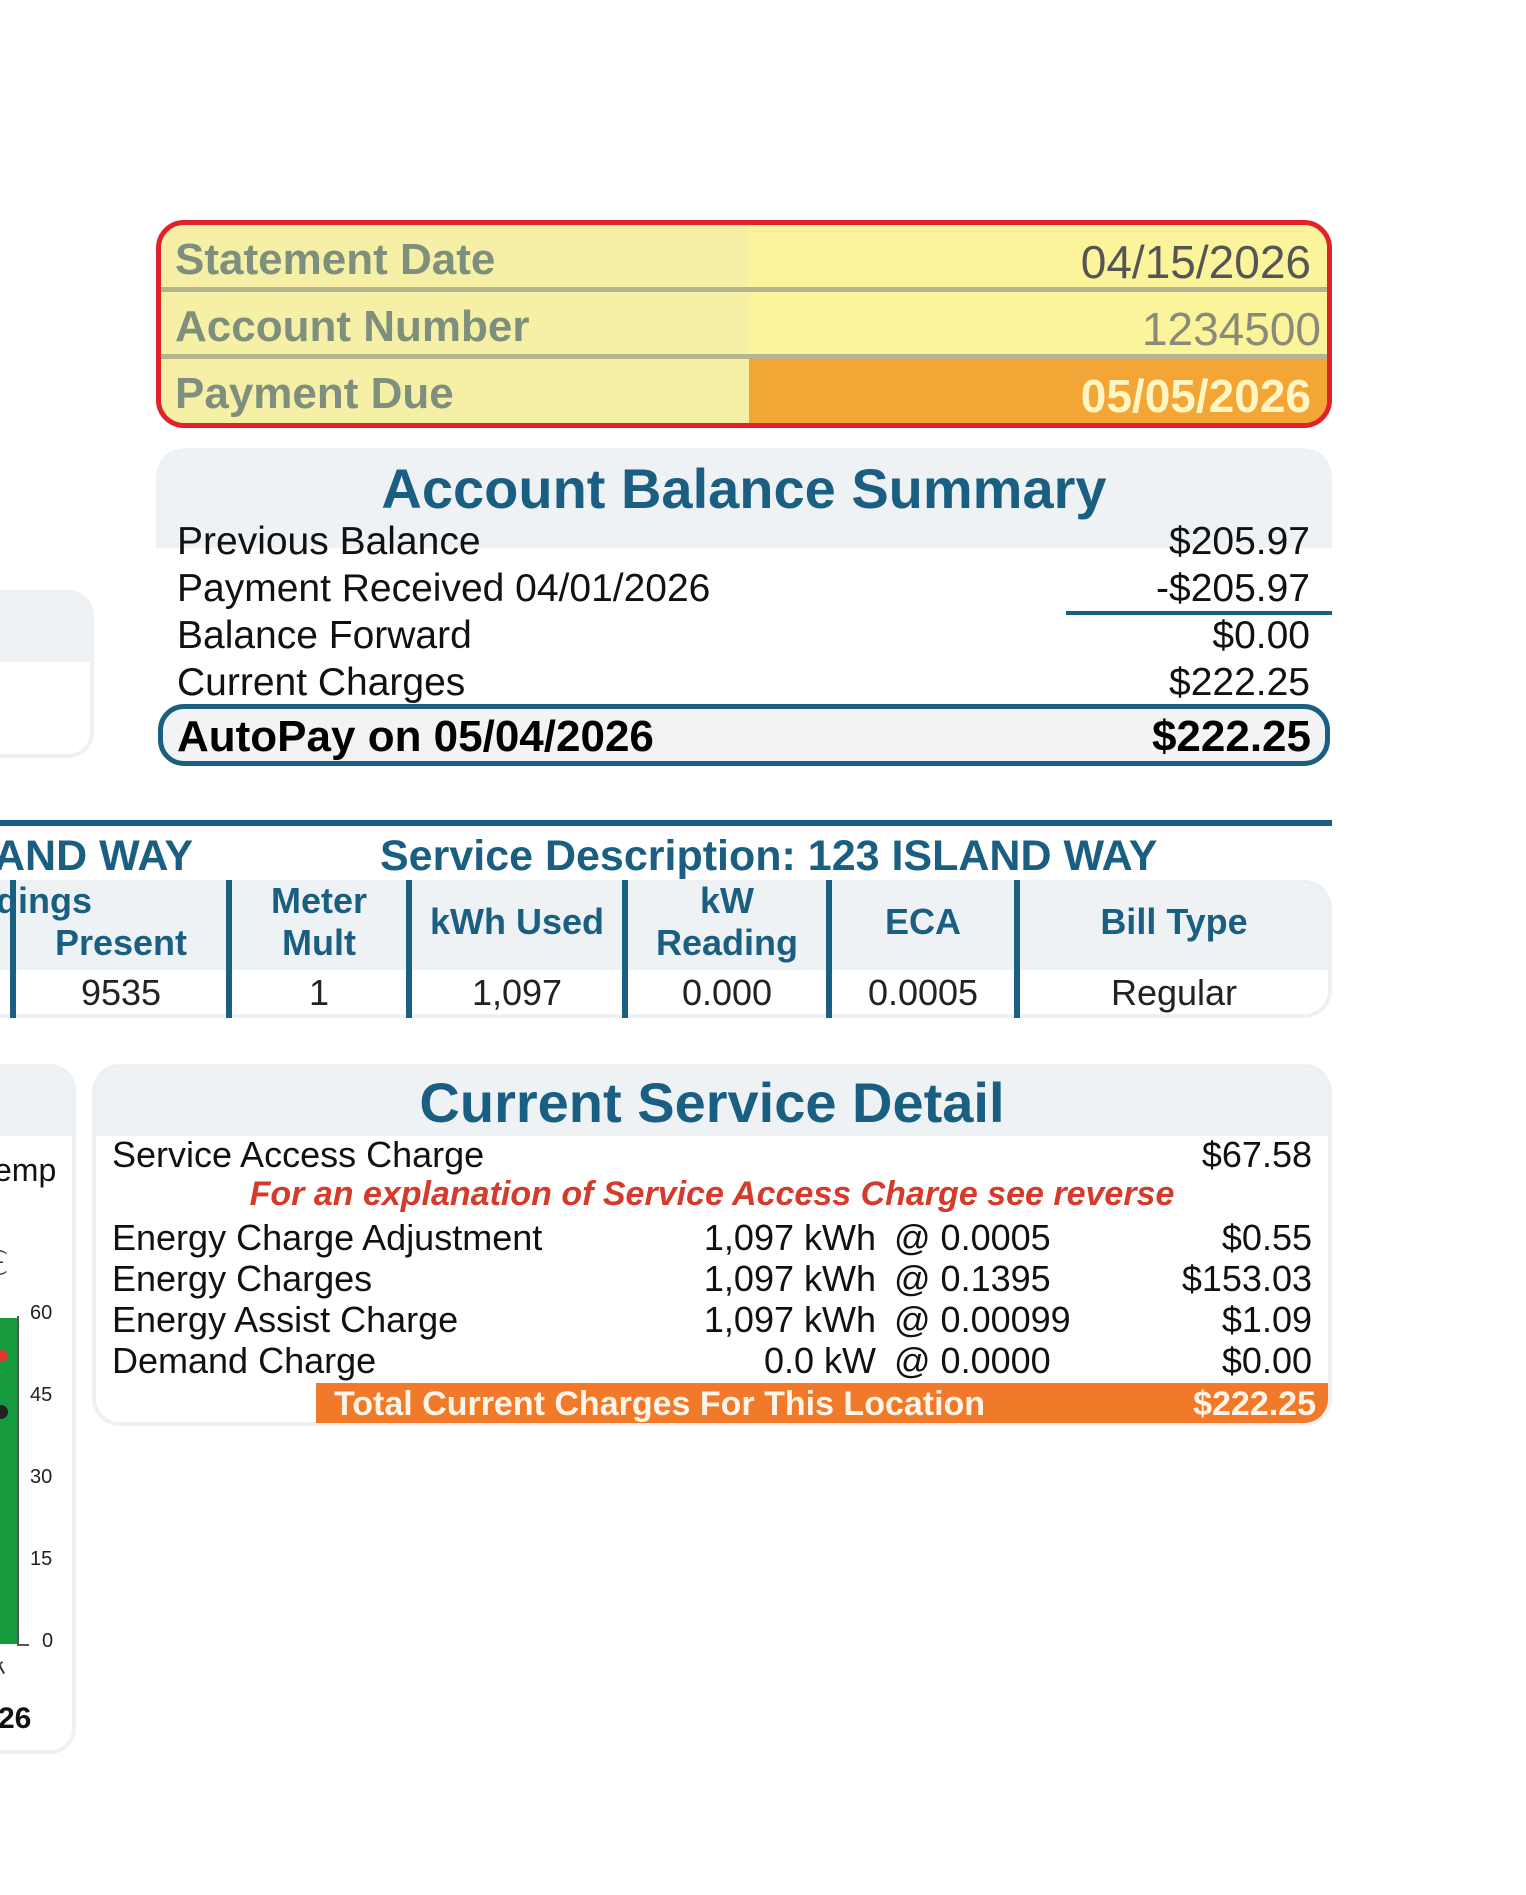  What do you see at coordinates (972, 1237) in the screenshot?
I see `energy-charge-adjustment-rate: @ 0.0005` at bounding box center [972, 1237].